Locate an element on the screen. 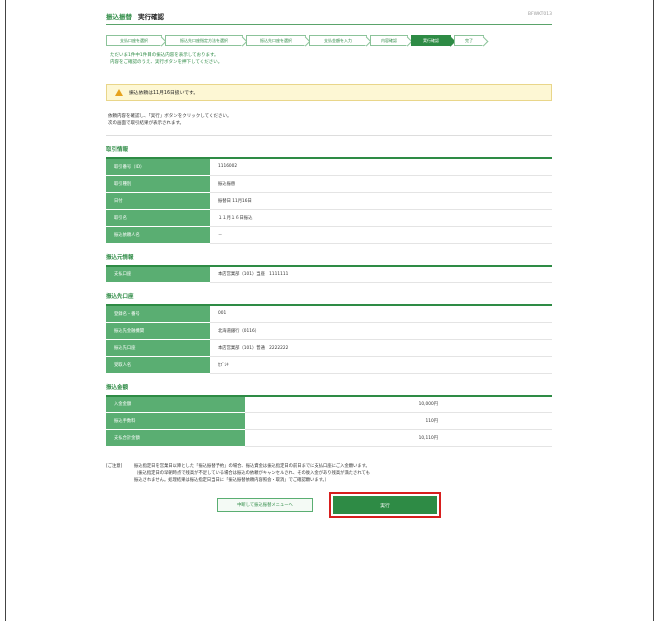  row-label: 取引名 is located at coordinates (158, 218).